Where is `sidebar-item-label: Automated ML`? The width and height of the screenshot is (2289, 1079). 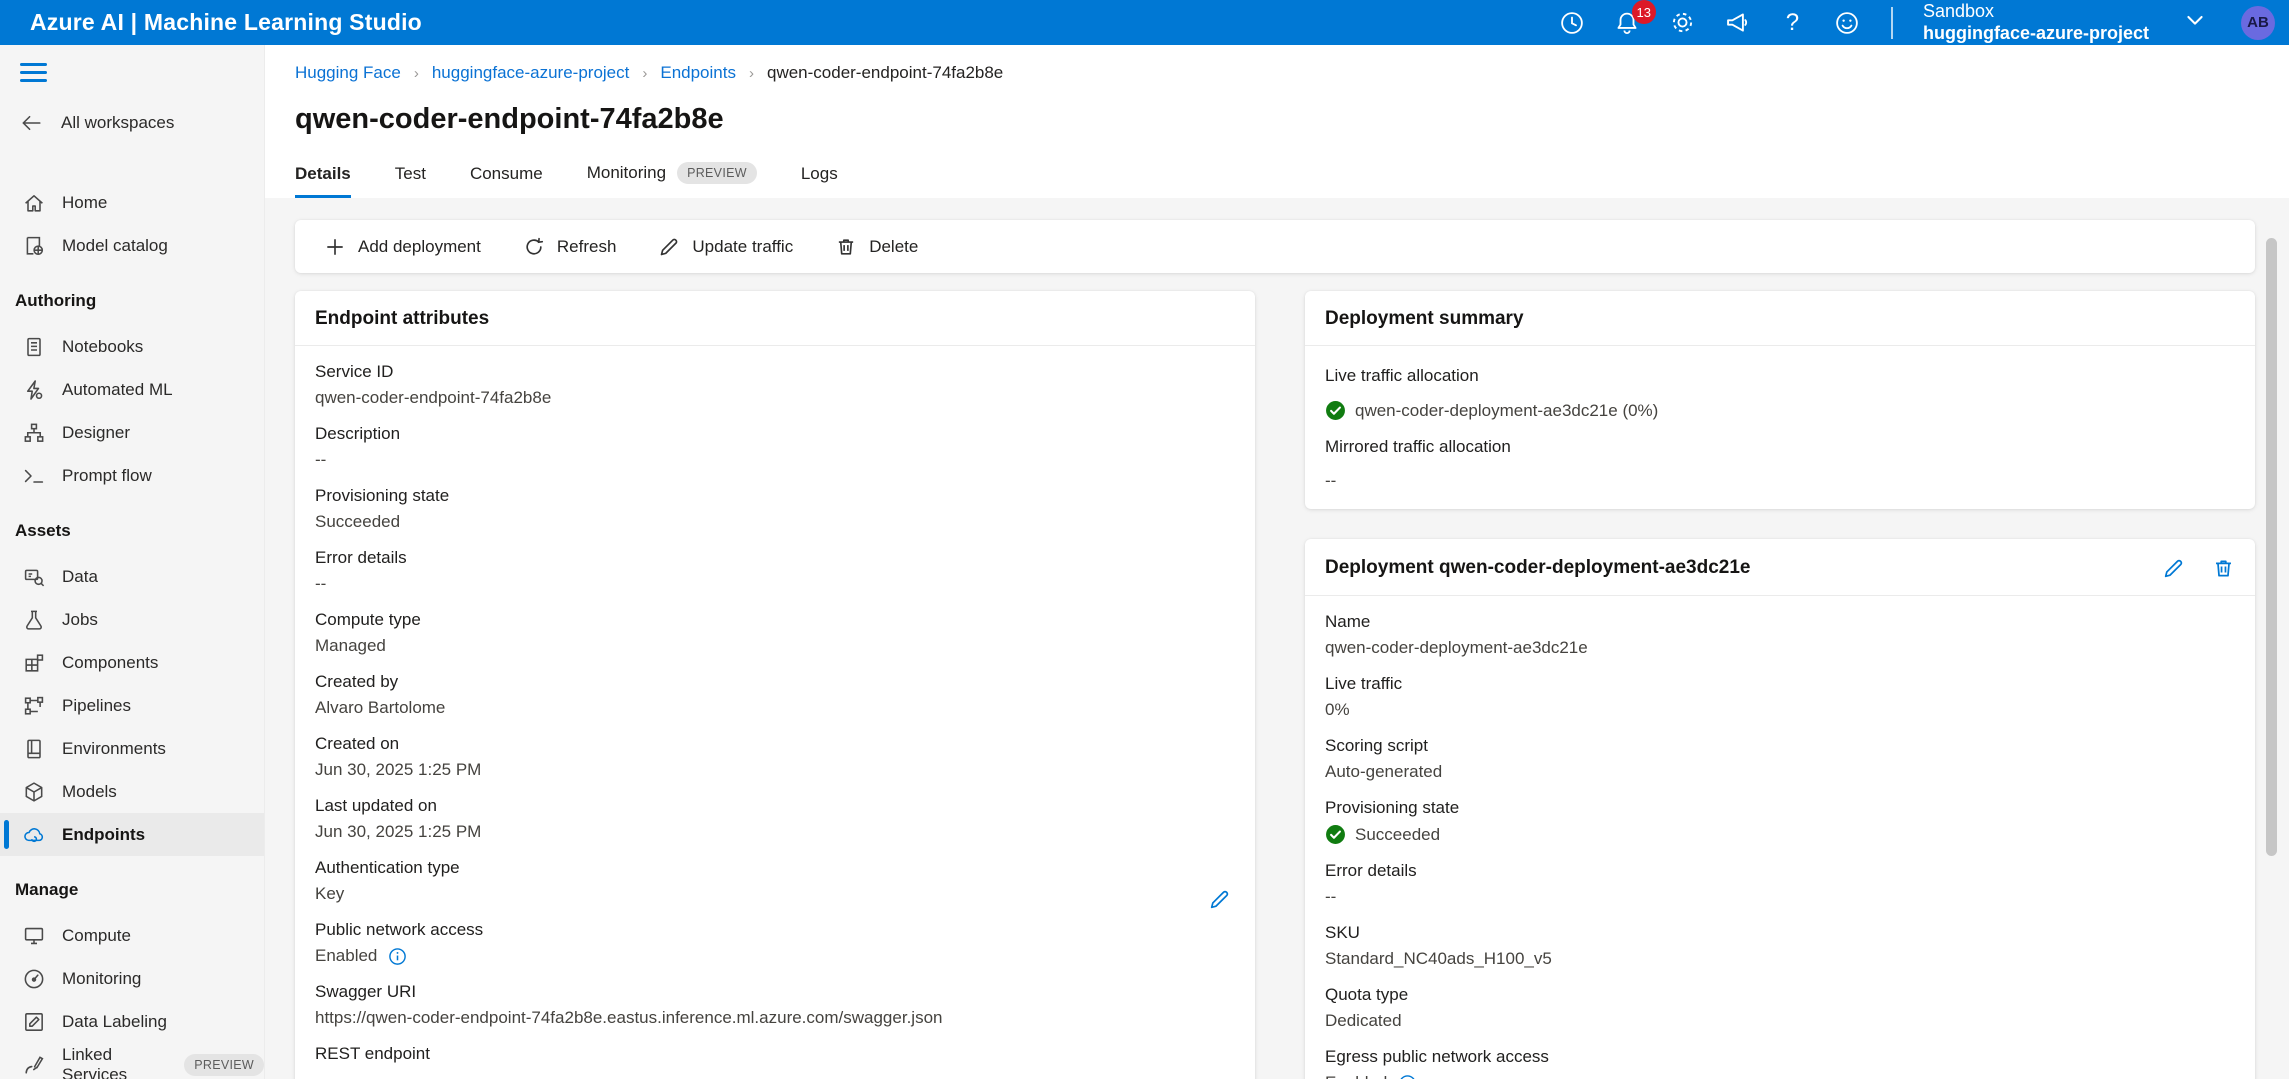 sidebar-item-label: Automated ML is located at coordinates (117, 389).